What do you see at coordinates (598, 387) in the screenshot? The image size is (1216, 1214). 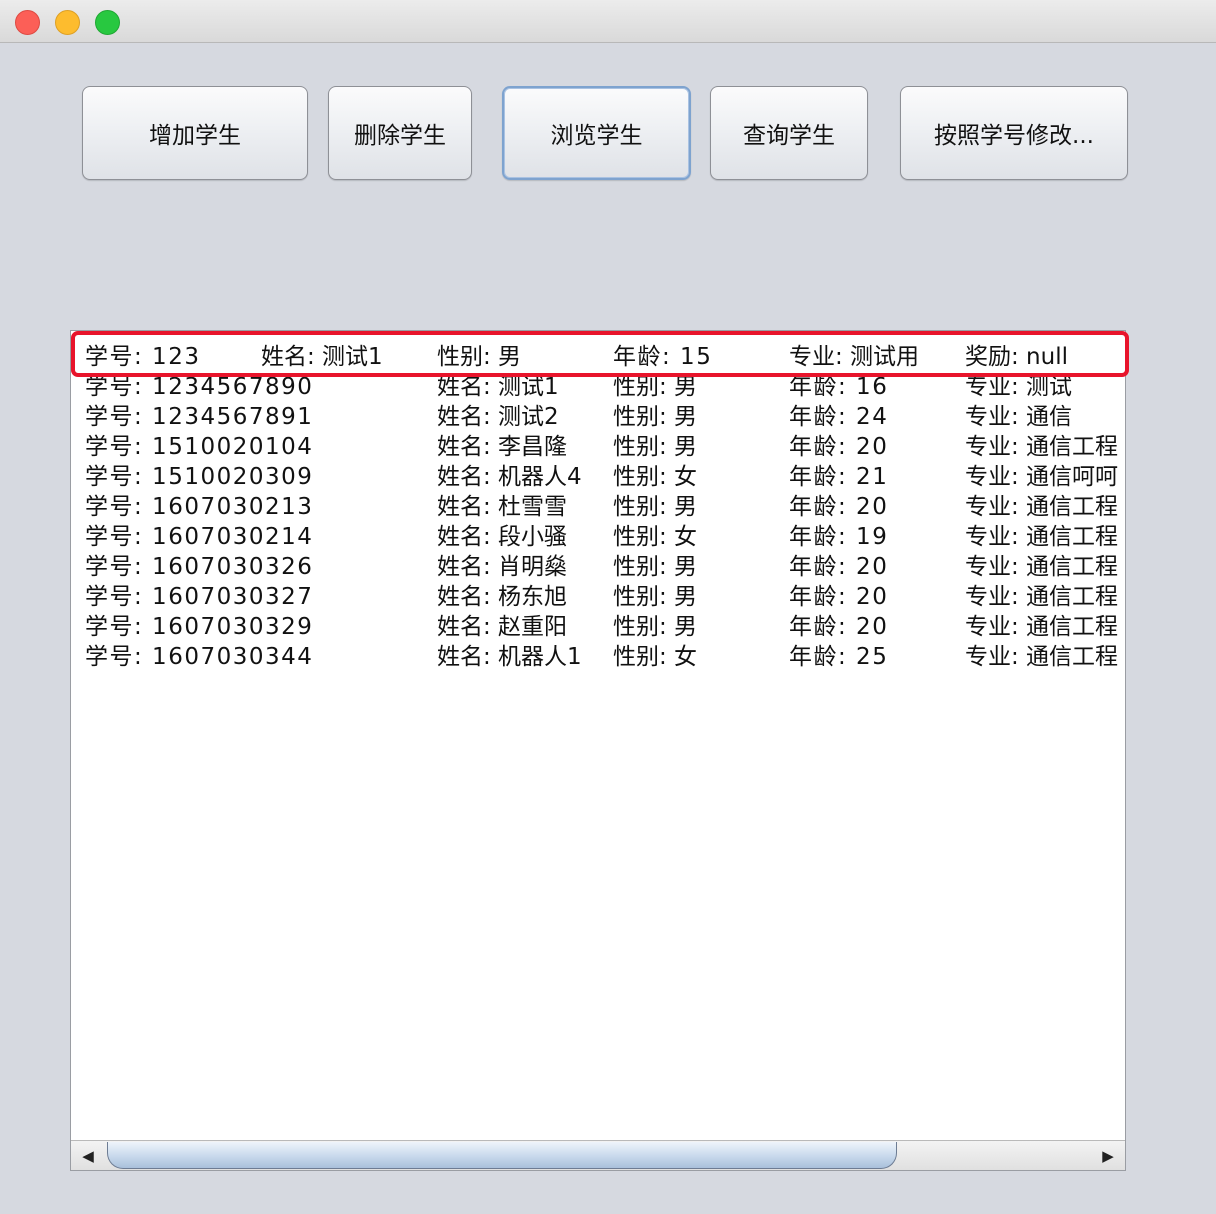 I see `list-item: 学号: 1234567890 姓名: 测试1 性别: 男 年龄: 16 专业: 测试` at bounding box center [598, 387].